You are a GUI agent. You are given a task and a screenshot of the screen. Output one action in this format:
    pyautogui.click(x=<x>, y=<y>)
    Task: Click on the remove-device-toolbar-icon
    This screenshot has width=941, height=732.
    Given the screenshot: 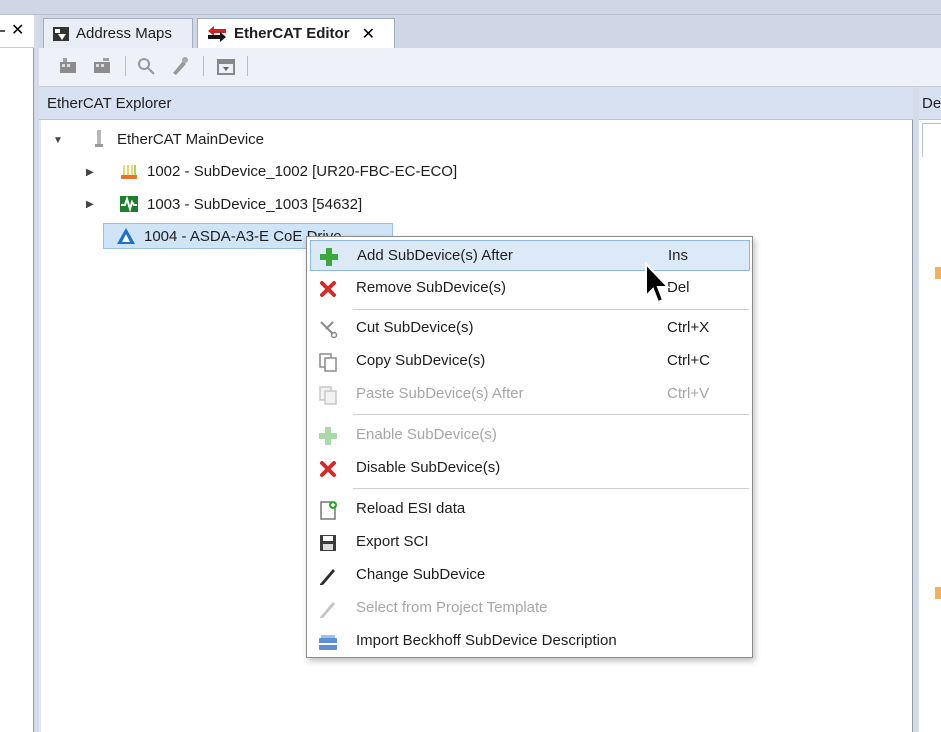 What is the action you would take?
    pyautogui.click(x=102, y=66)
    